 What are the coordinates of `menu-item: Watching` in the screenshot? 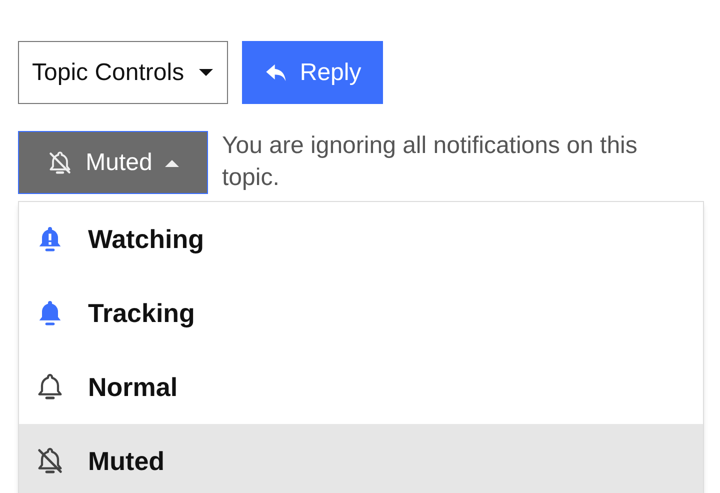 It's located at (361, 239).